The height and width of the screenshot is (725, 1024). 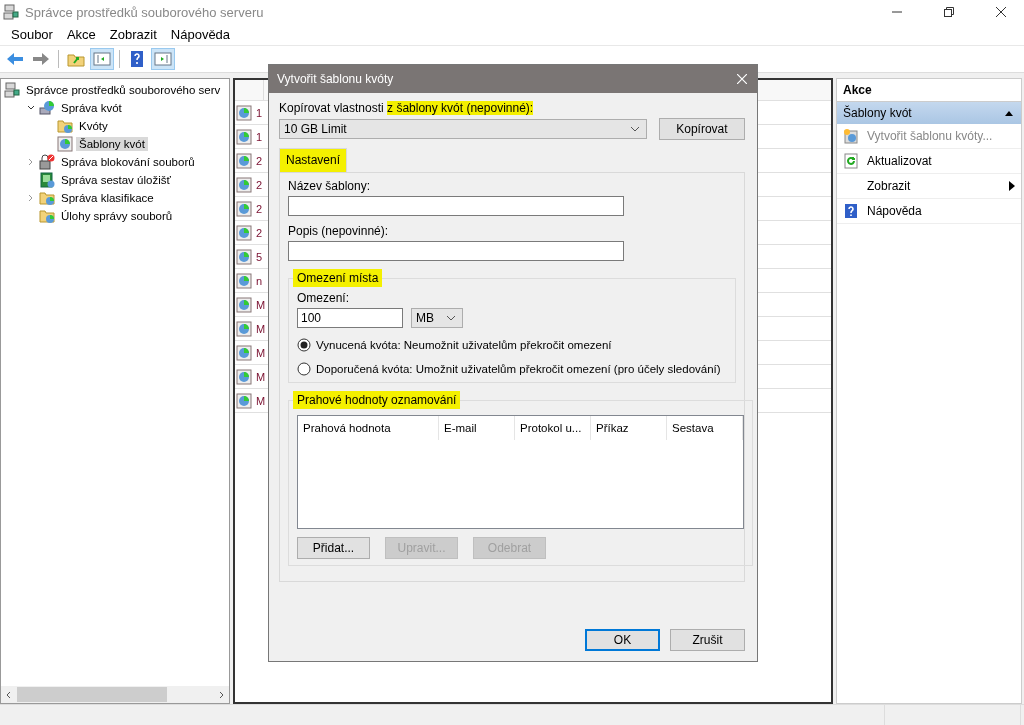 What do you see at coordinates (259, 256) in the screenshot?
I see `table-cell: 5` at bounding box center [259, 256].